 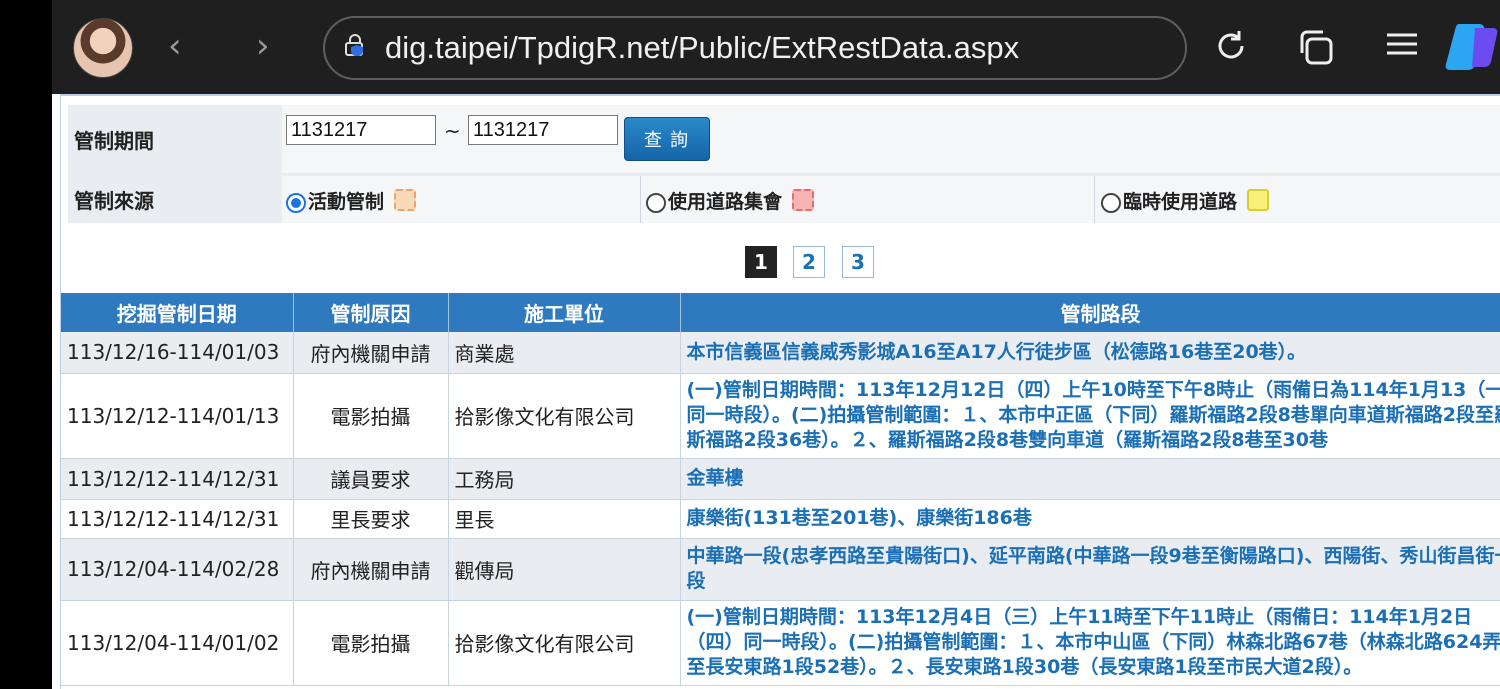 I want to click on lock-icon, so click(x=355, y=45).